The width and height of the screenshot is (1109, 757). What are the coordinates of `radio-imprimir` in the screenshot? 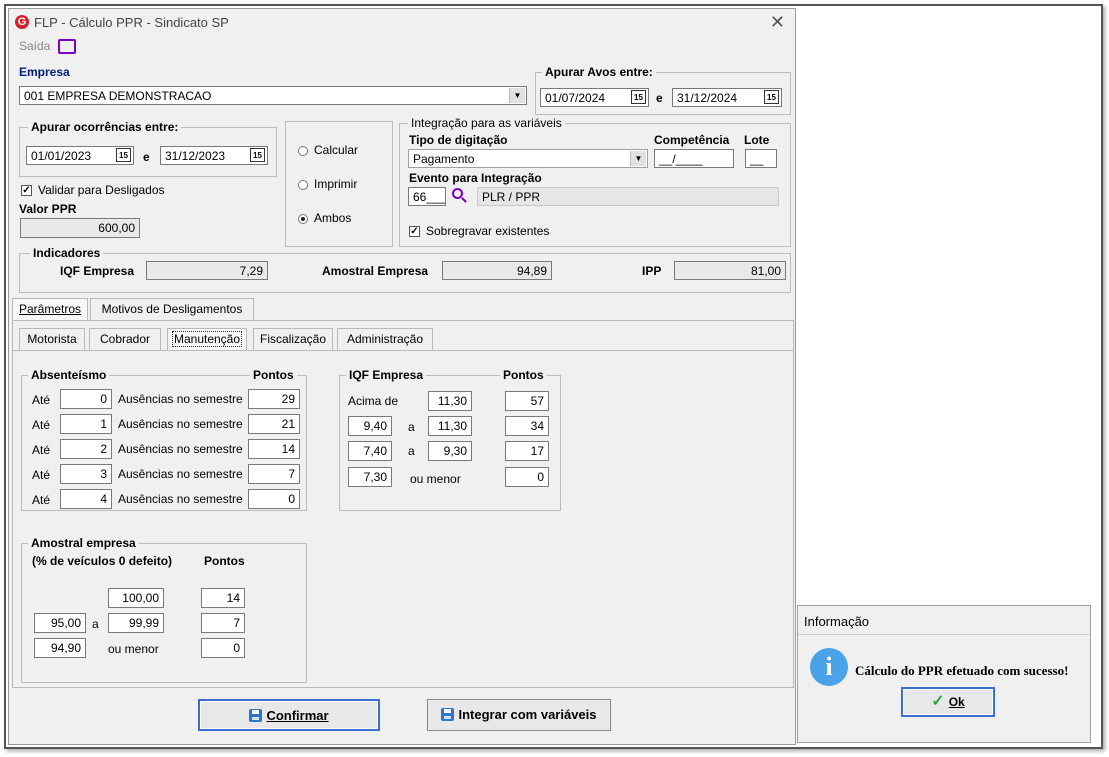 It's located at (303, 185).